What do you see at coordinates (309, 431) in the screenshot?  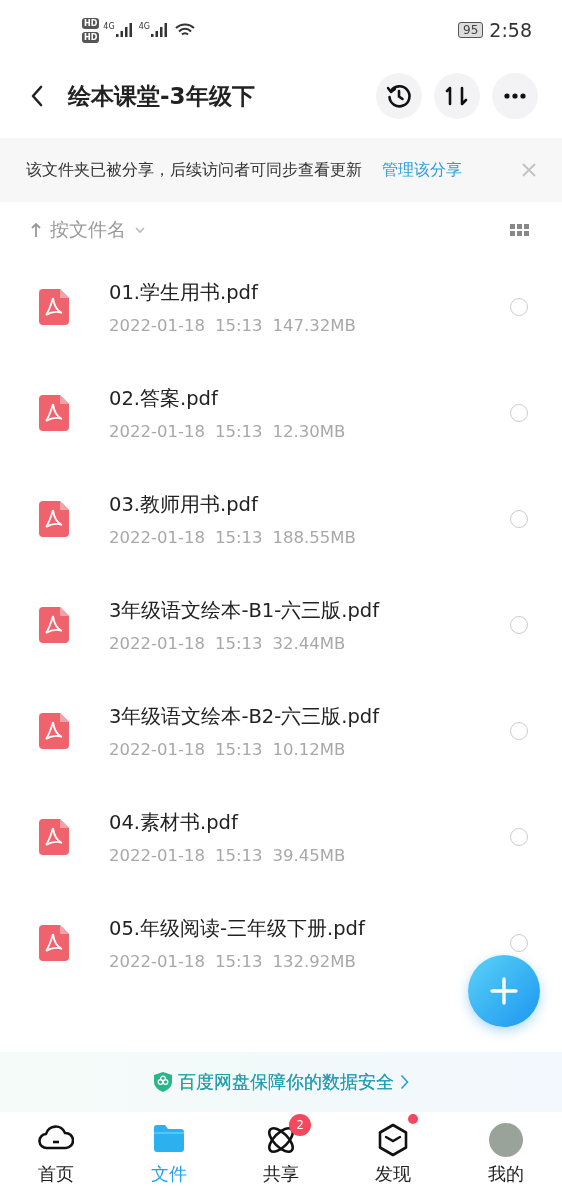 I see `file-size: 12.30MB` at bounding box center [309, 431].